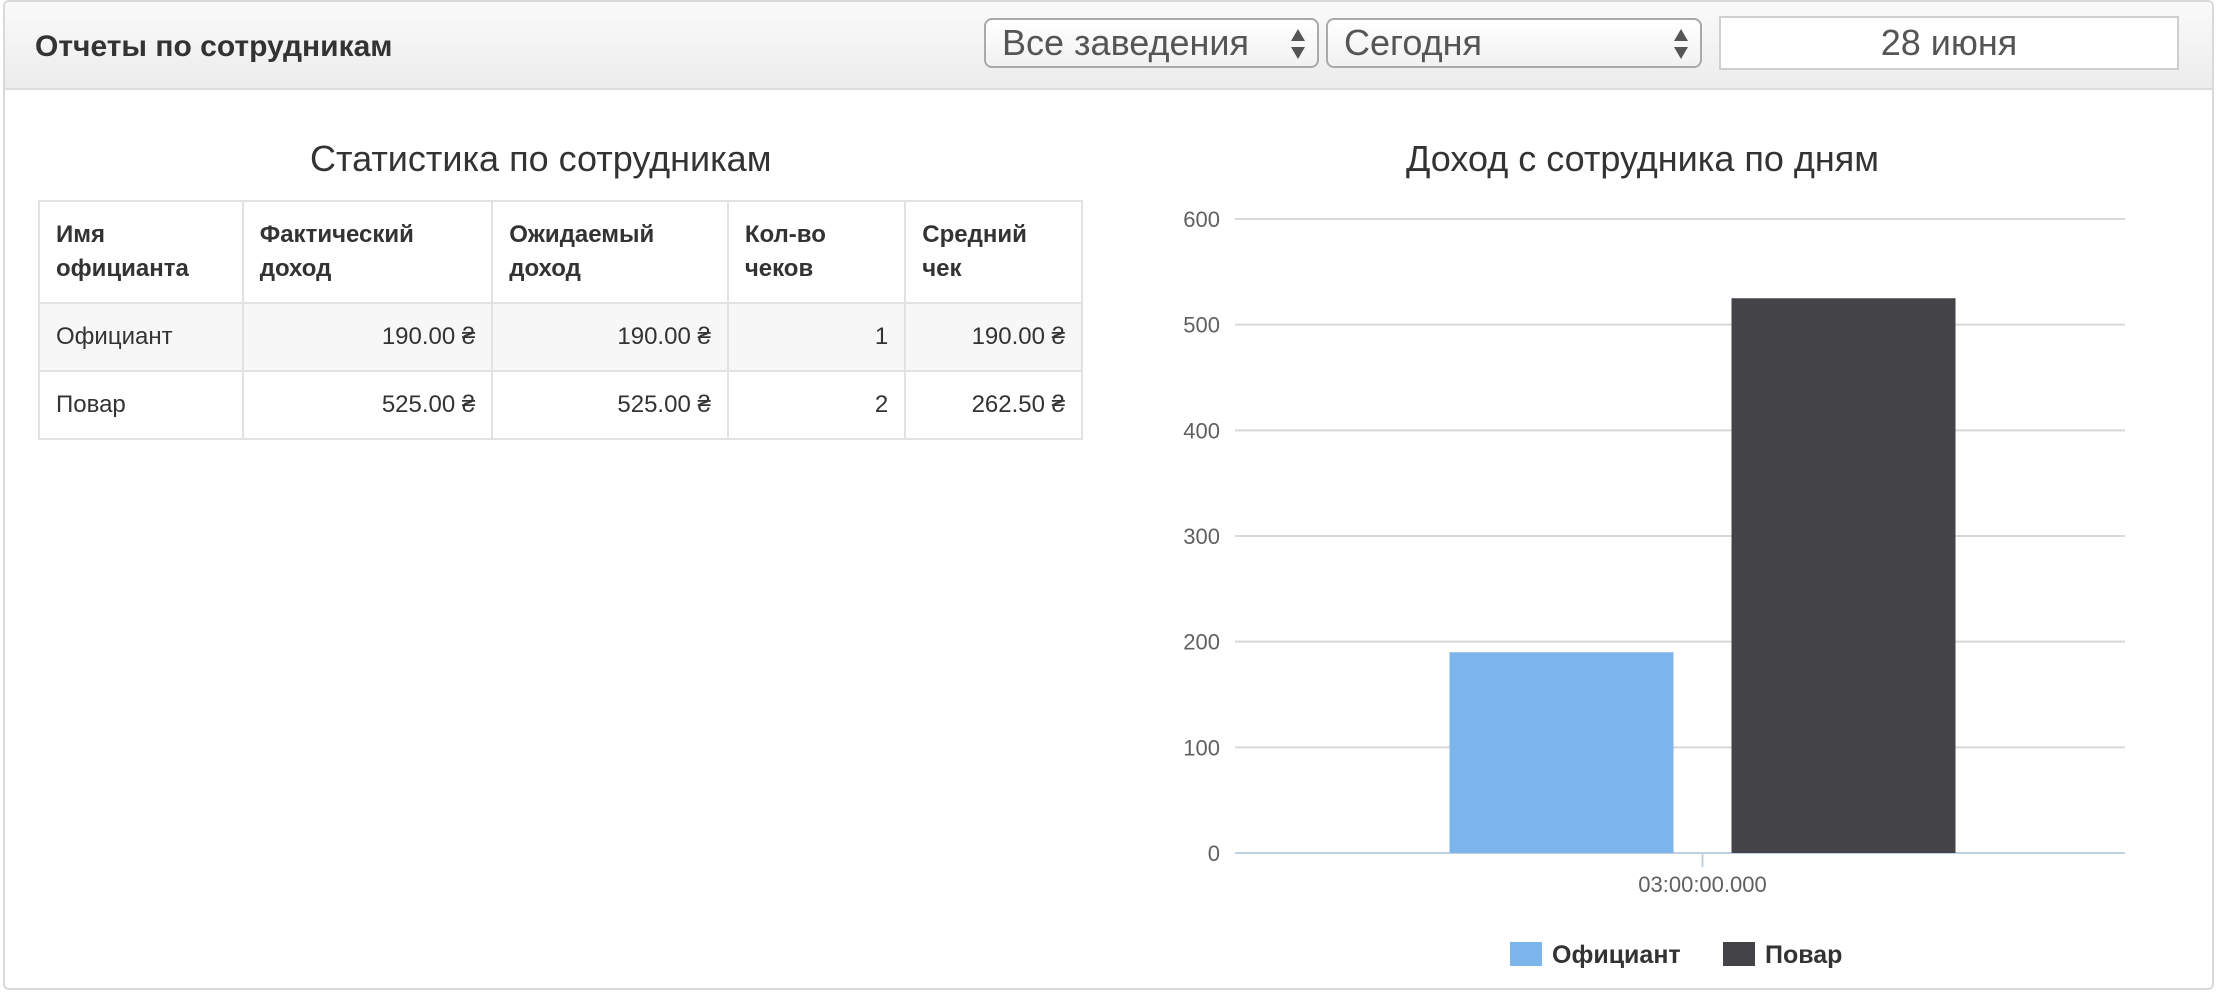 The height and width of the screenshot is (992, 2222). What do you see at coordinates (1803, 955) in the screenshot?
I see `legend-label: Повар` at bounding box center [1803, 955].